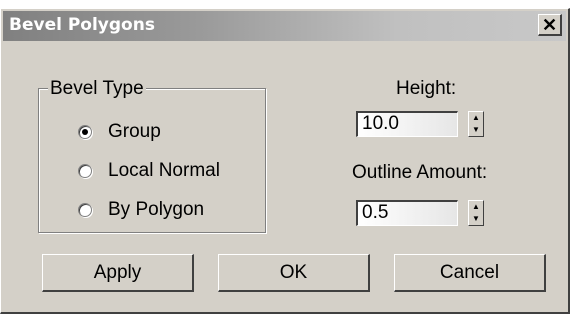 Image resolution: width=578 pixels, height=331 pixels. Describe the element at coordinates (476, 213) in the screenshot. I see `outline-spinner-arrows: ▲ ▼` at that location.